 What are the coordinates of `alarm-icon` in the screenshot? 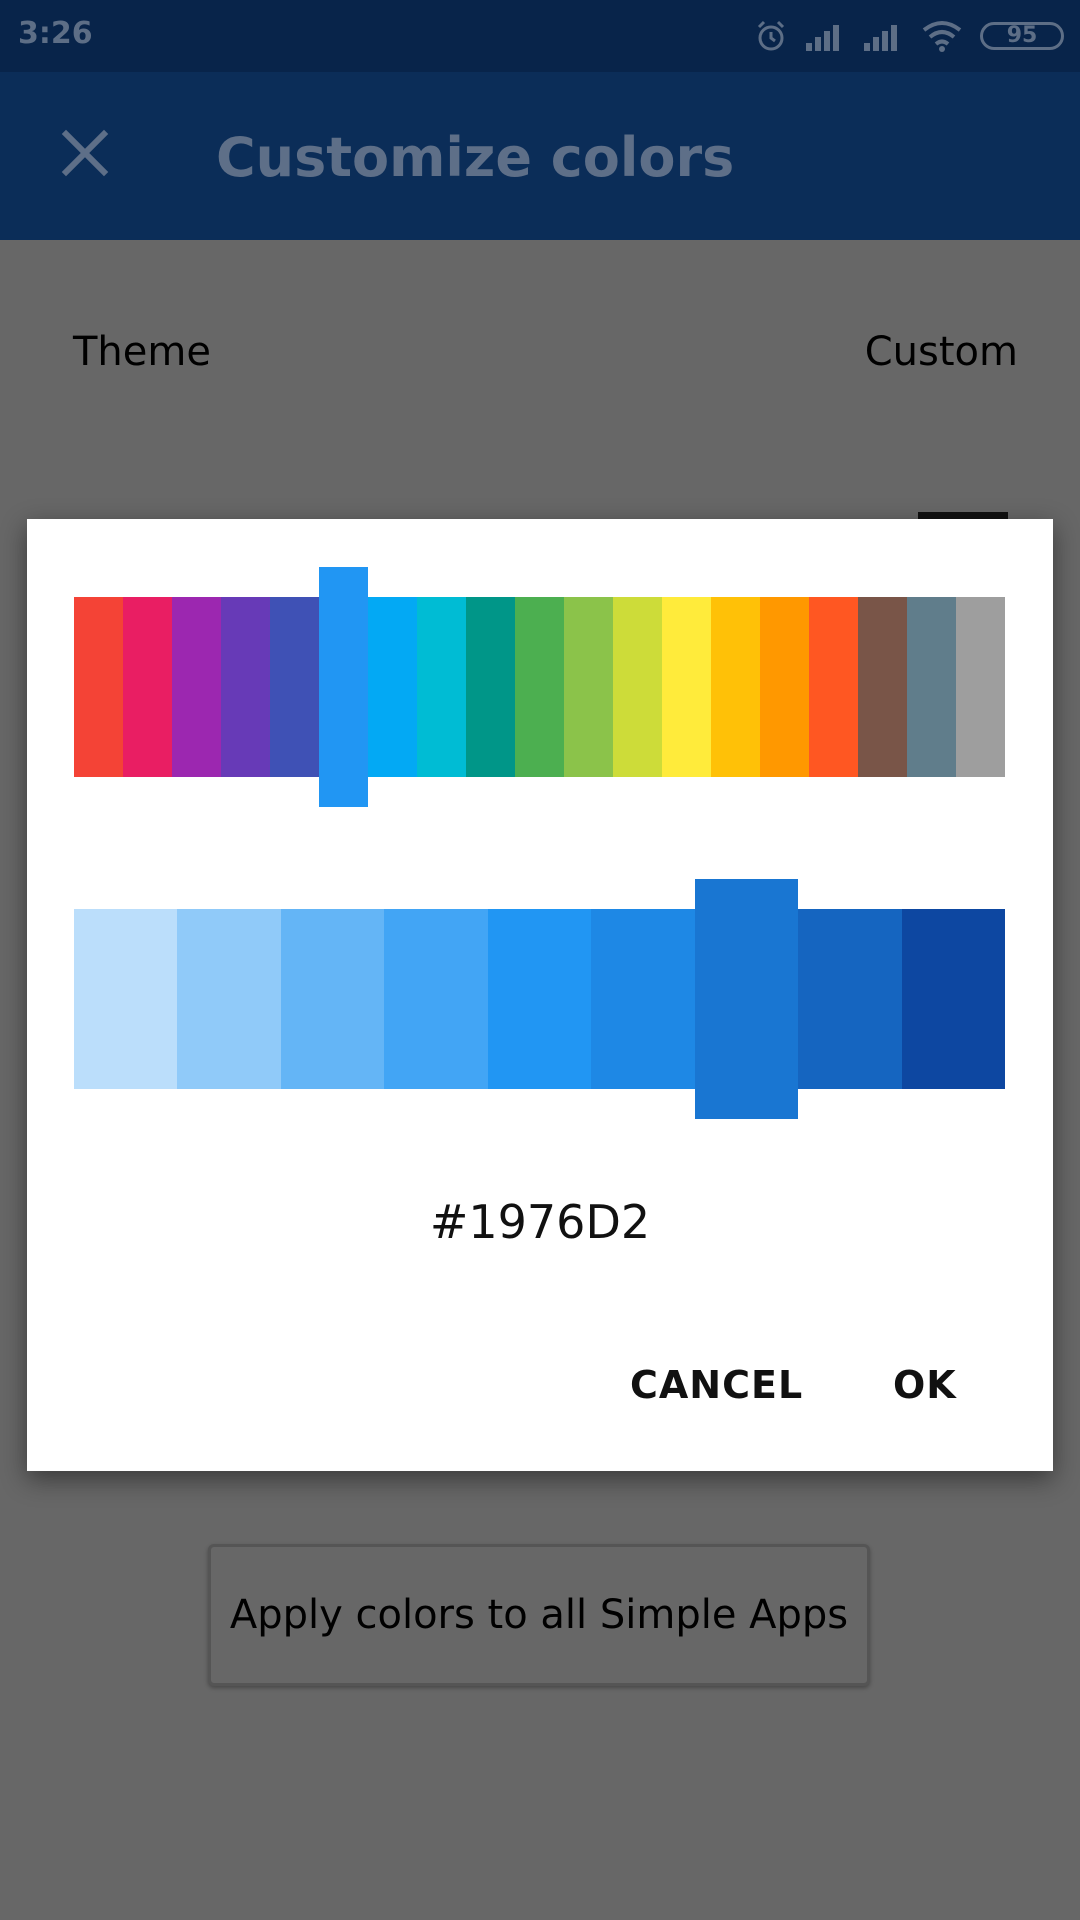 It's located at (771, 35).